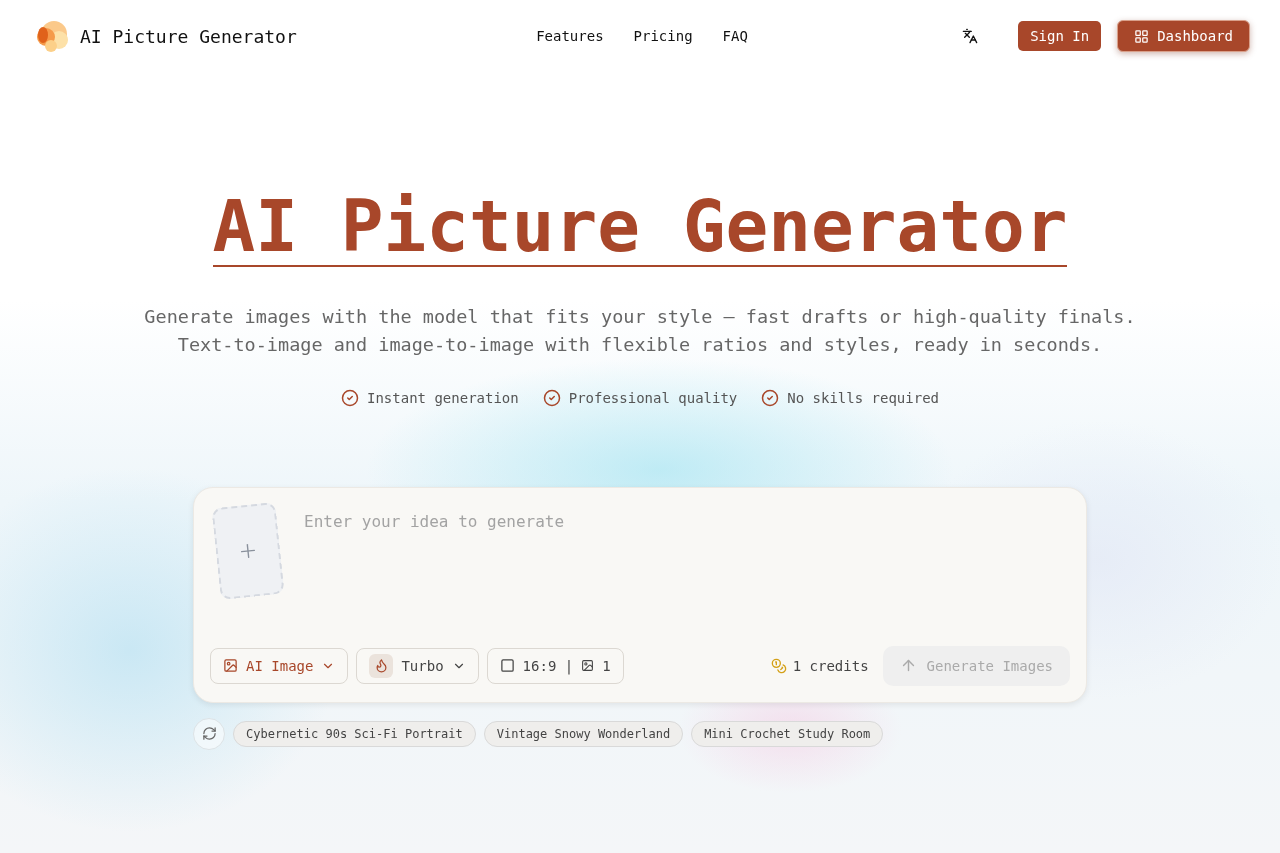 The width and height of the screenshot is (1280, 853). I want to click on feature-label: No skills required, so click(863, 397).